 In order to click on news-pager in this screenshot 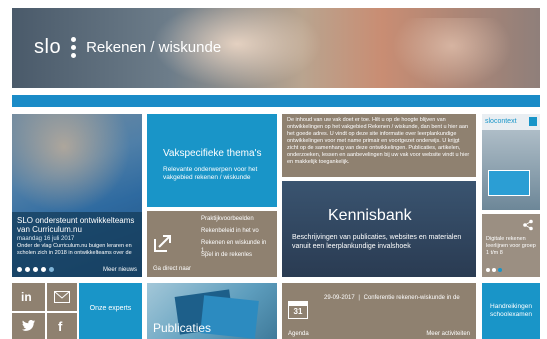, I will do `click(35, 269)`.